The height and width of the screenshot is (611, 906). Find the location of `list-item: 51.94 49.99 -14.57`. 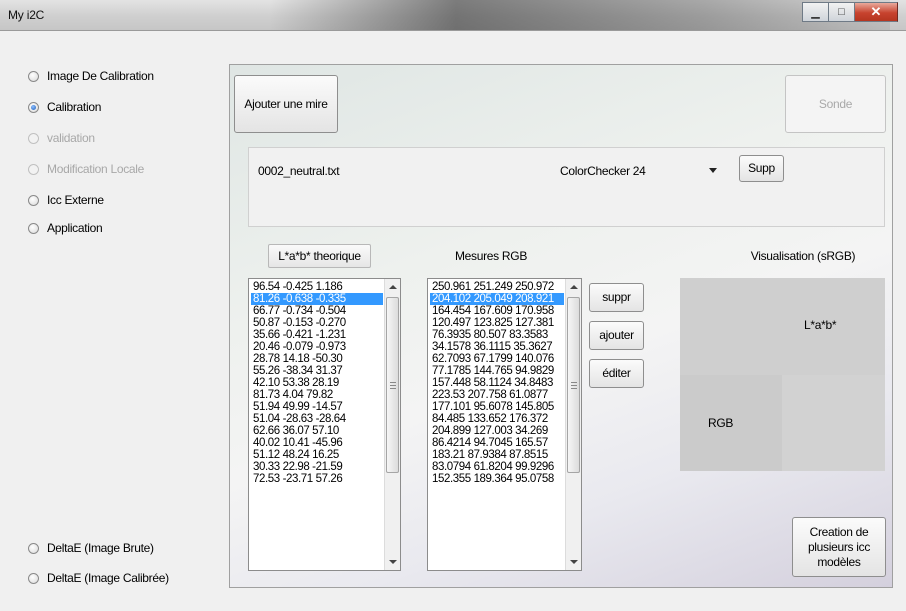

list-item: 51.94 49.99 -14.57 is located at coordinates (317, 407).